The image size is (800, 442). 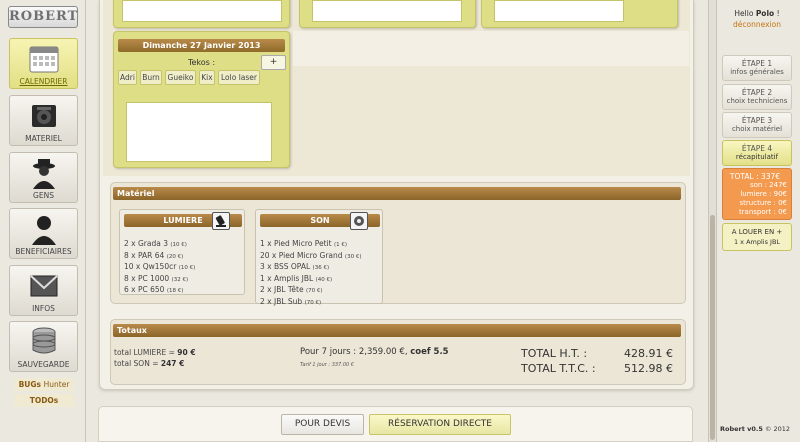 What do you see at coordinates (43, 195) in the screenshot?
I see `nav-label: GENS` at bounding box center [43, 195].